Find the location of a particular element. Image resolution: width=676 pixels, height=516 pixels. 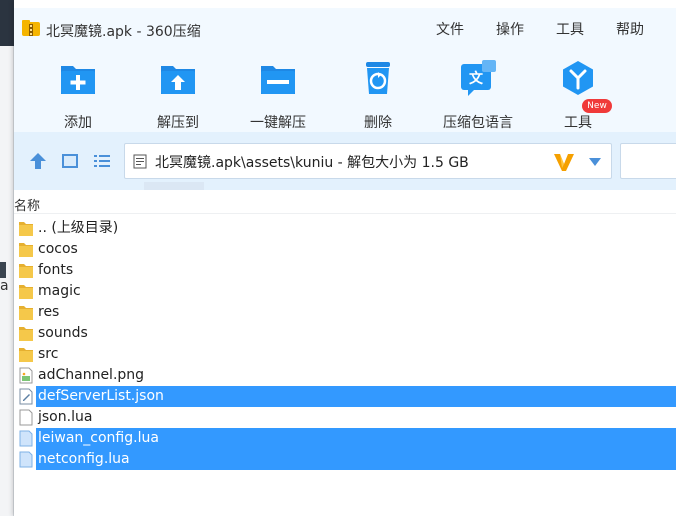

list-item: adChannel.png is located at coordinates (345, 375).